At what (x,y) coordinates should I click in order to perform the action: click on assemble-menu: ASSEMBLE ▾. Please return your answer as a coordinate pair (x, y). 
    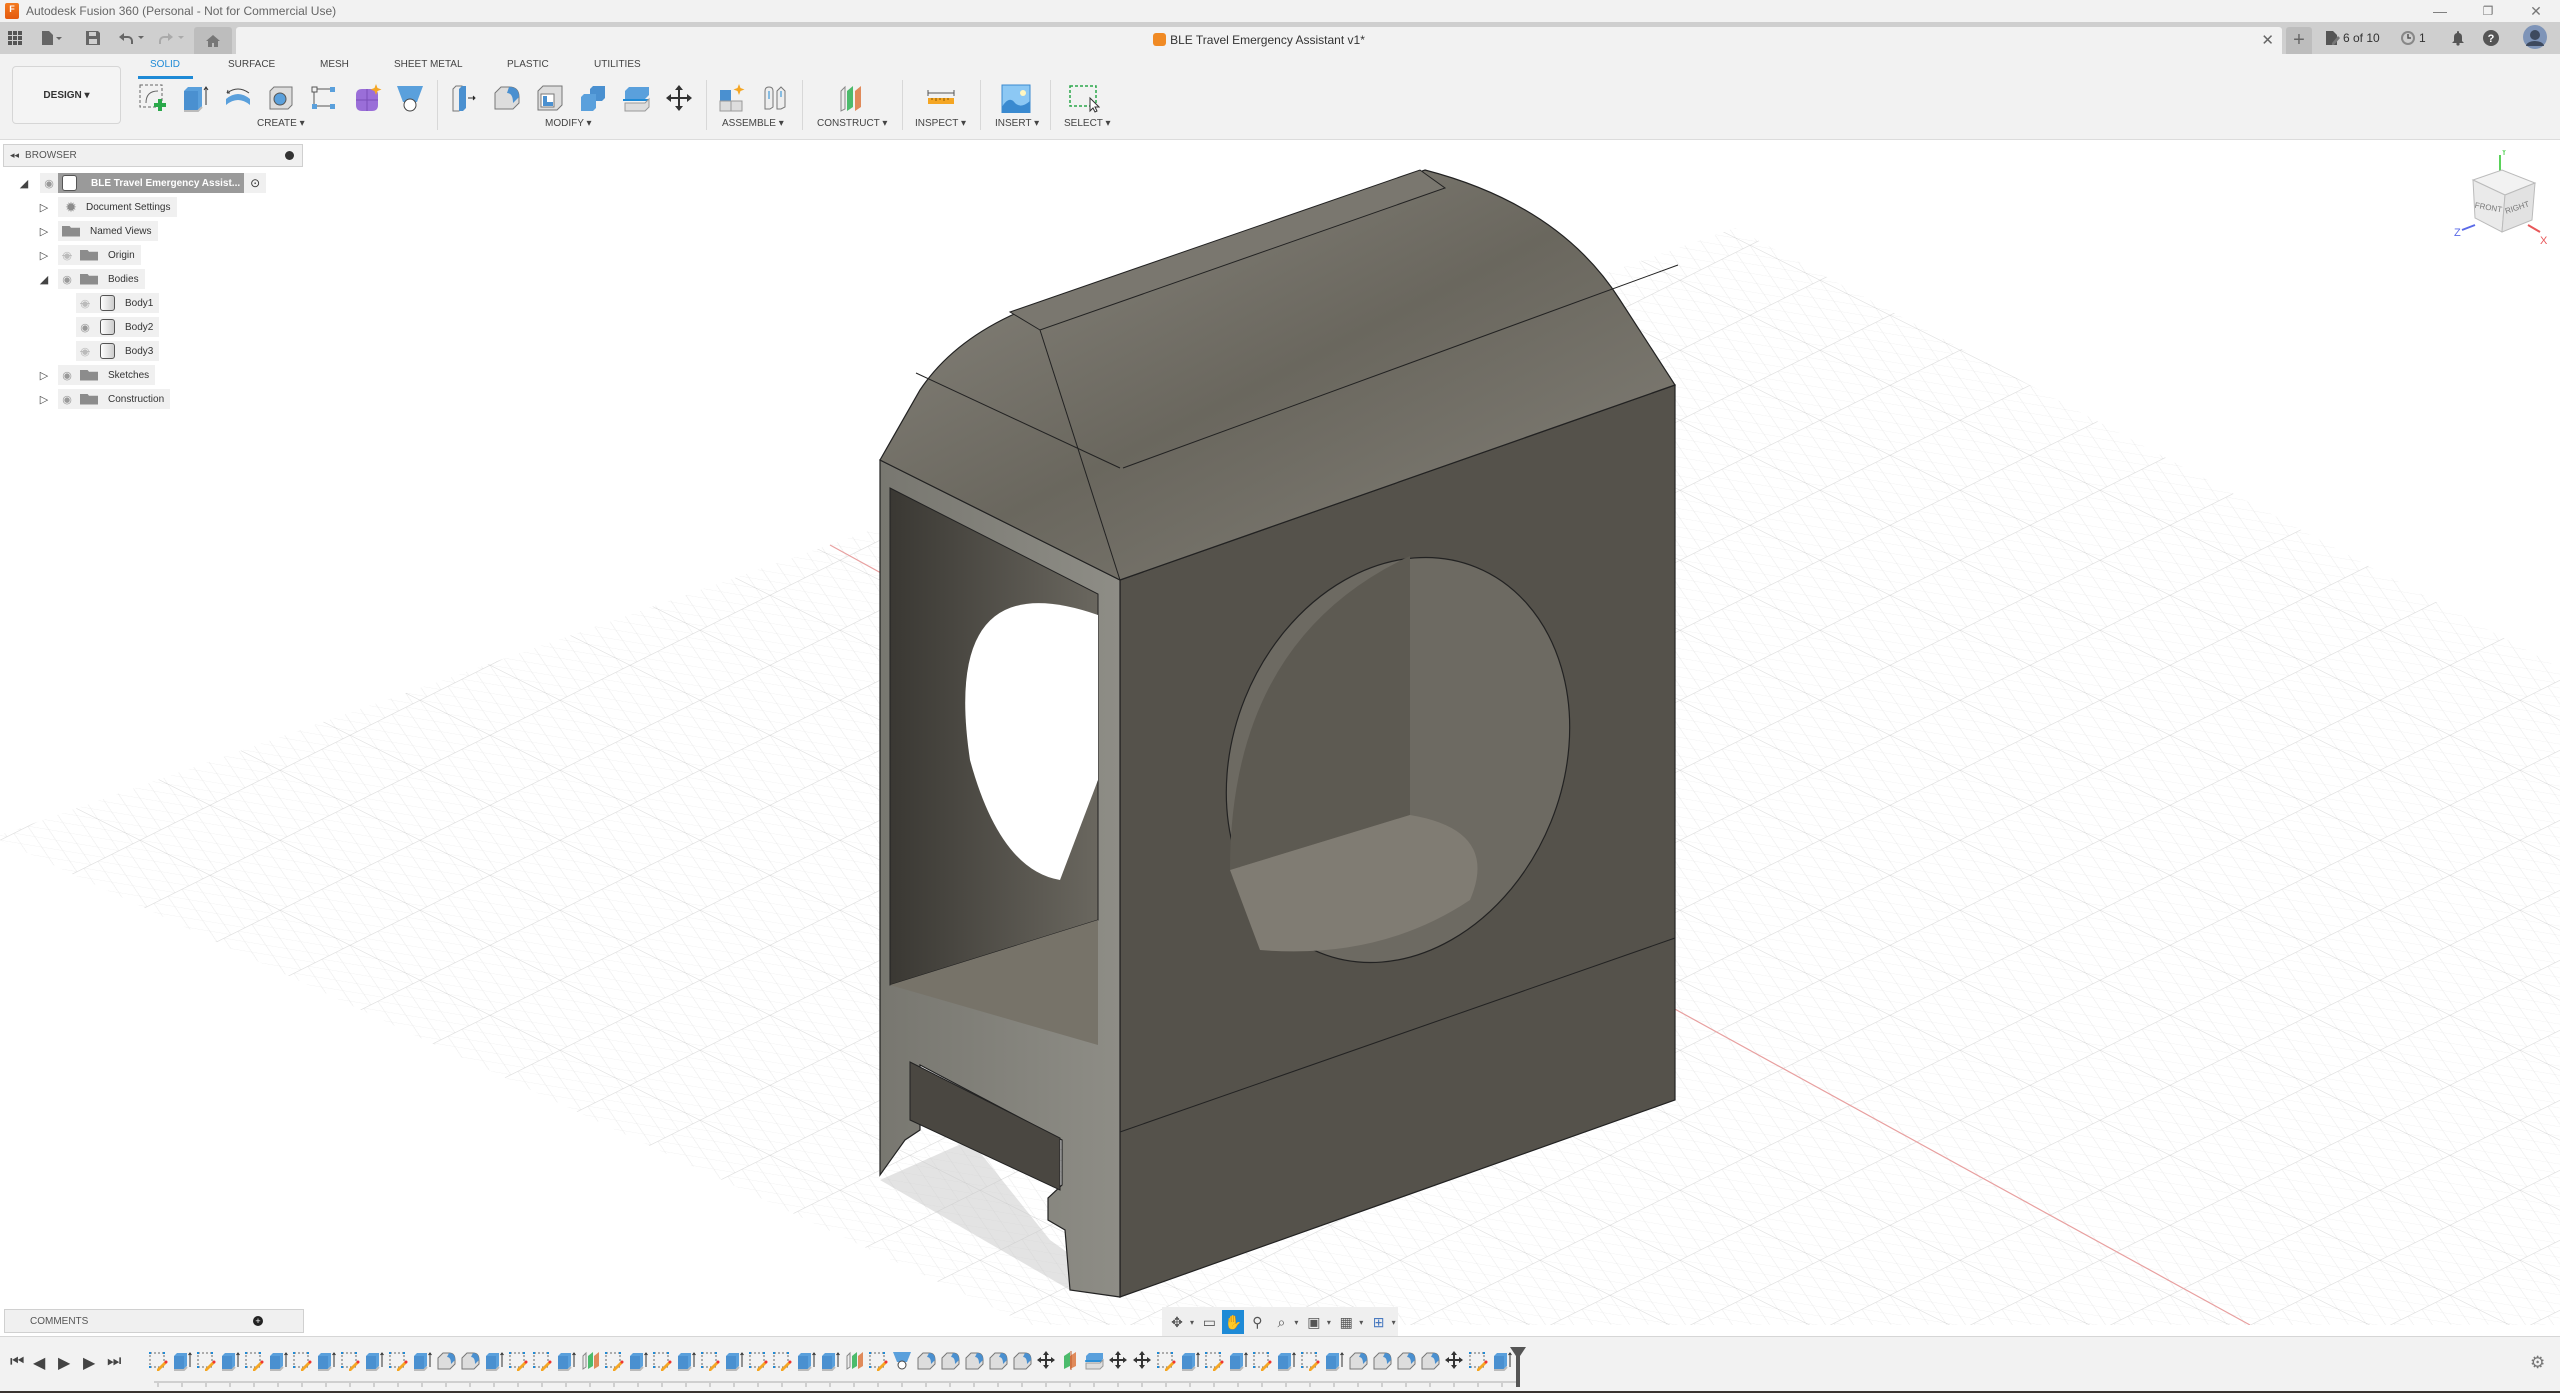
    Looking at the image, I should click on (753, 123).